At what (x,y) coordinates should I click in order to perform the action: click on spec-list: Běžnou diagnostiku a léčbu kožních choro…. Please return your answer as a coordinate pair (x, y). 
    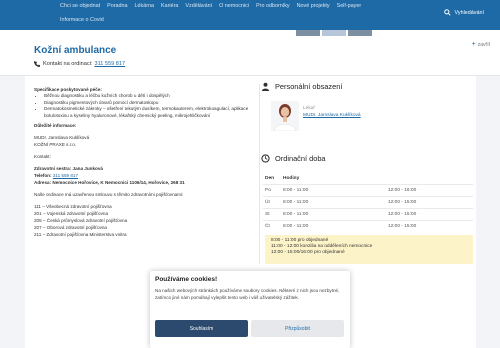
    Looking at the image, I should click on (149, 106).